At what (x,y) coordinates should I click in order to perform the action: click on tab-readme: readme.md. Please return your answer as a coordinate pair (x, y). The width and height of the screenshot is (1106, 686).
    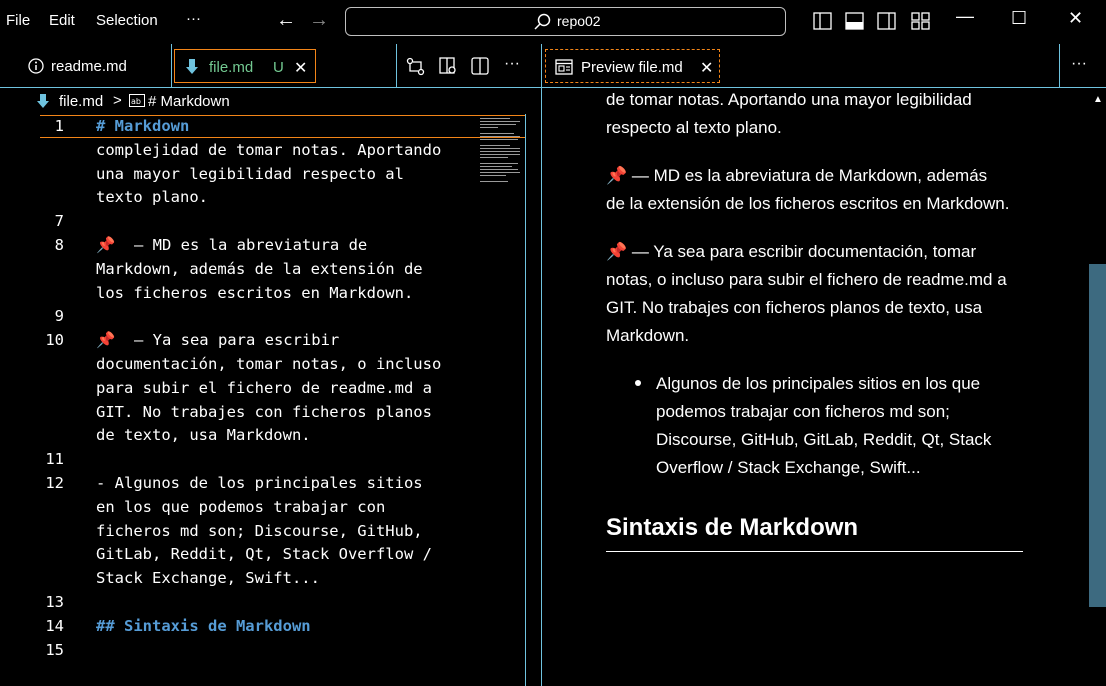
    Looking at the image, I should click on (92, 66).